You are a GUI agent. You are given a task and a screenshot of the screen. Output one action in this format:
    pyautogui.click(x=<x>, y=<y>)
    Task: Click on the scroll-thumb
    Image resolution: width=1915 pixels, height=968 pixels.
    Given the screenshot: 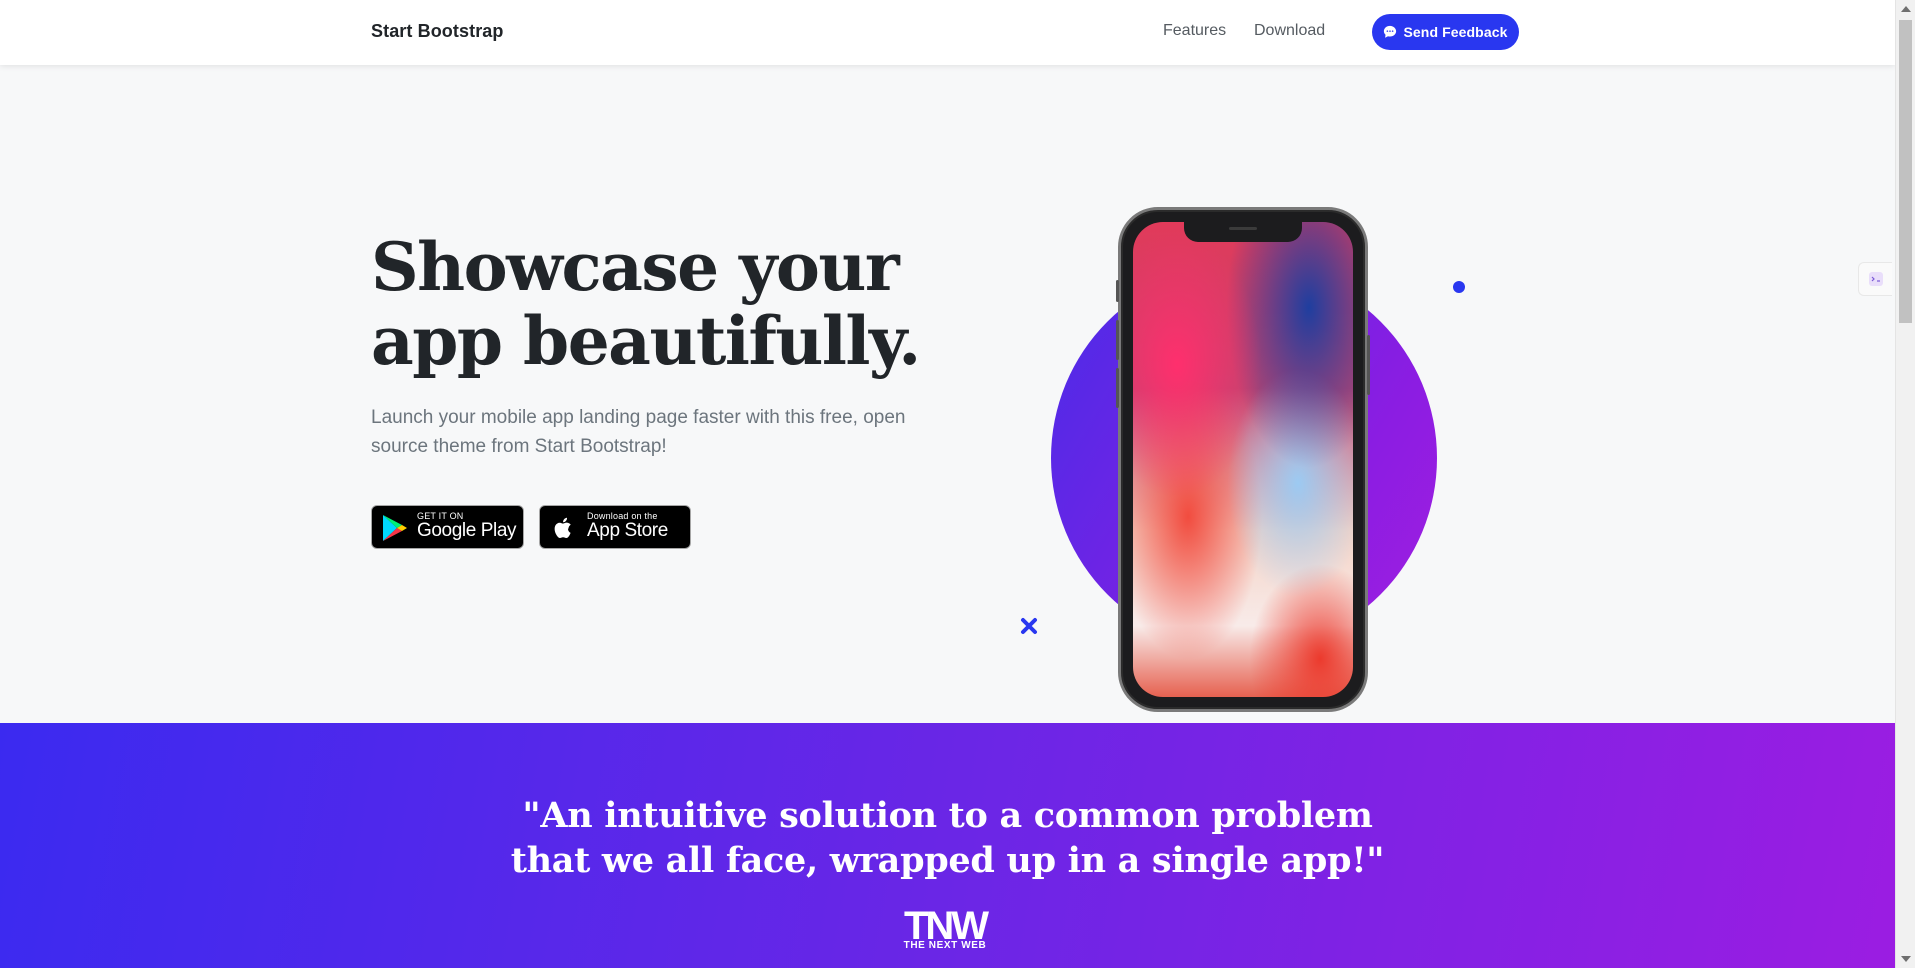 What is the action you would take?
    pyautogui.click(x=1905, y=171)
    